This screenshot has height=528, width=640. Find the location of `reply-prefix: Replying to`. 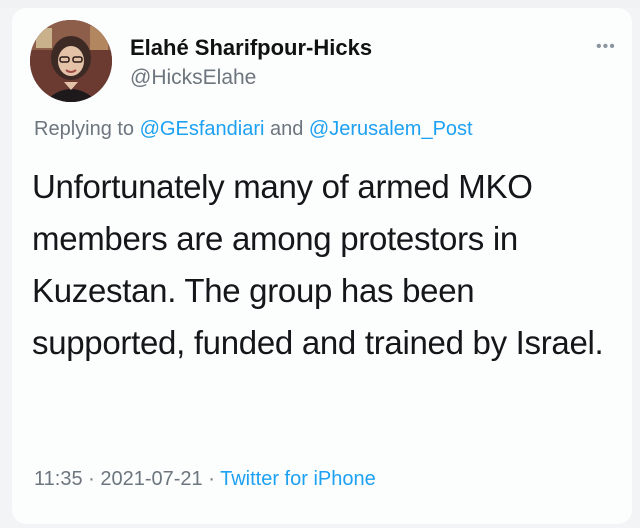

reply-prefix: Replying to is located at coordinates (87, 129).